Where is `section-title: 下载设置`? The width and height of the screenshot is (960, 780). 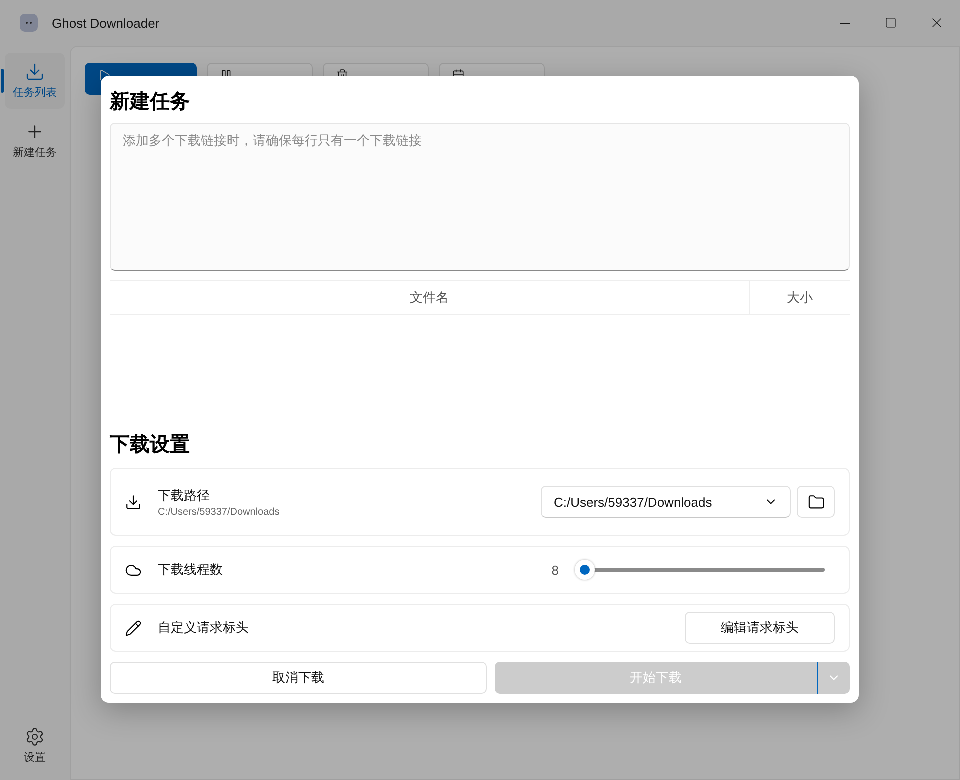 section-title: 下载设置 is located at coordinates (150, 445).